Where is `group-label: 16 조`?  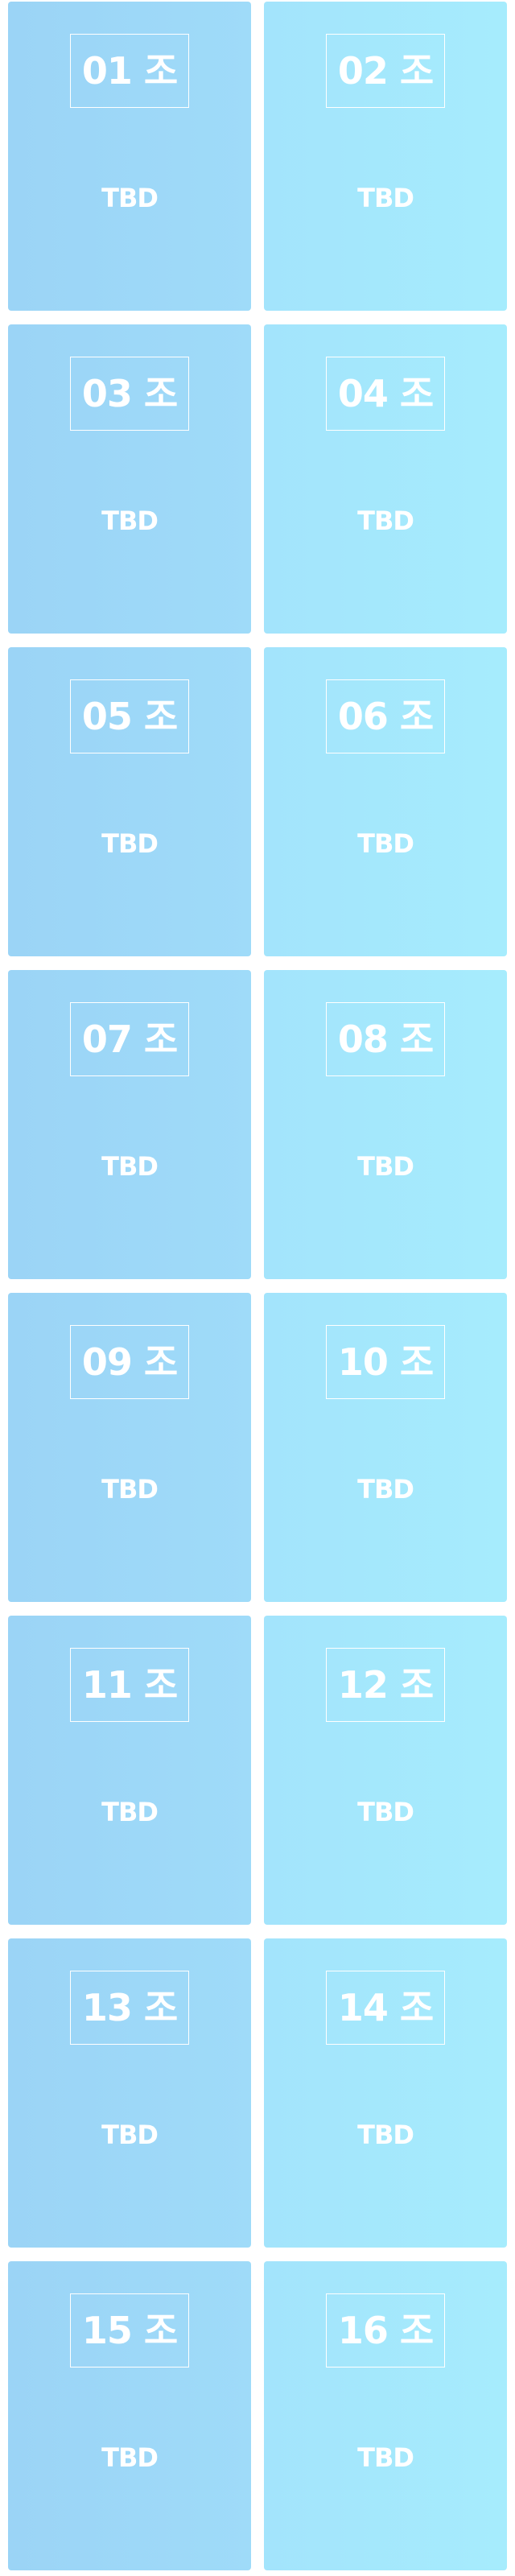 group-label: 16 조 is located at coordinates (385, 2330).